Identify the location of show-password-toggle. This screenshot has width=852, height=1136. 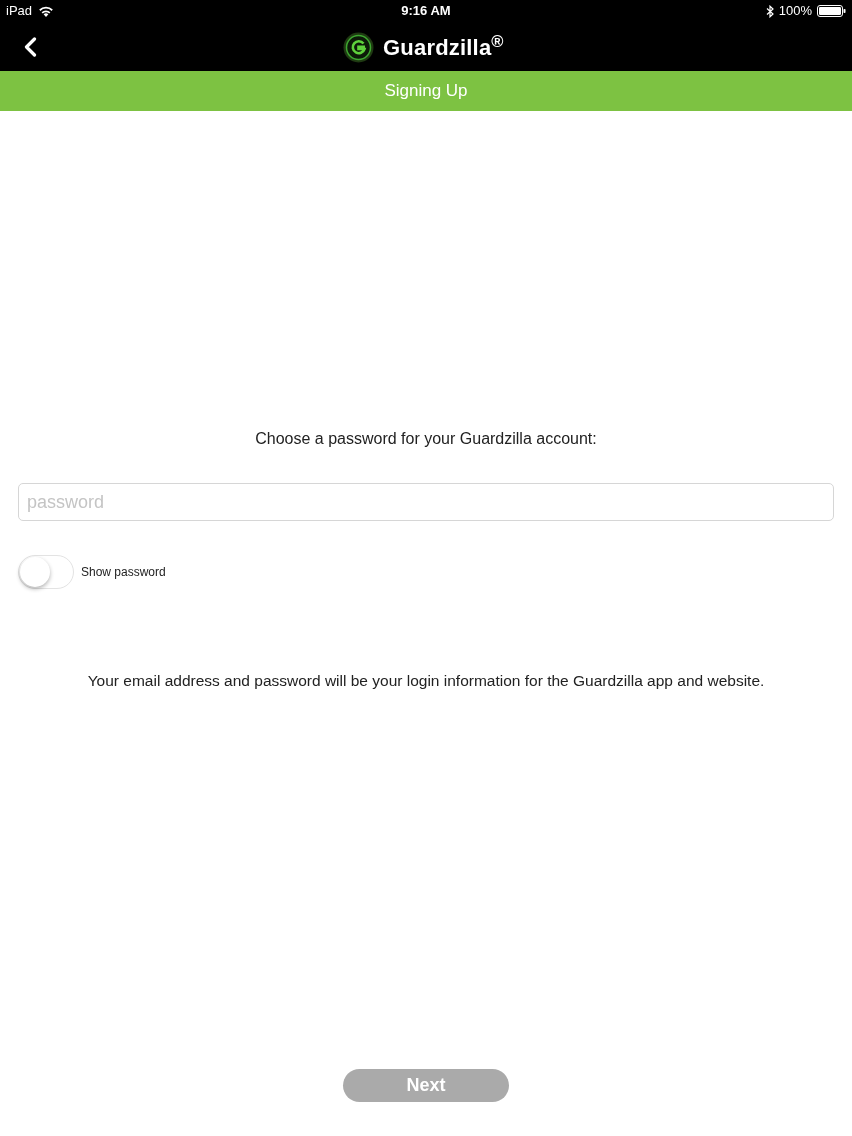
(46, 572).